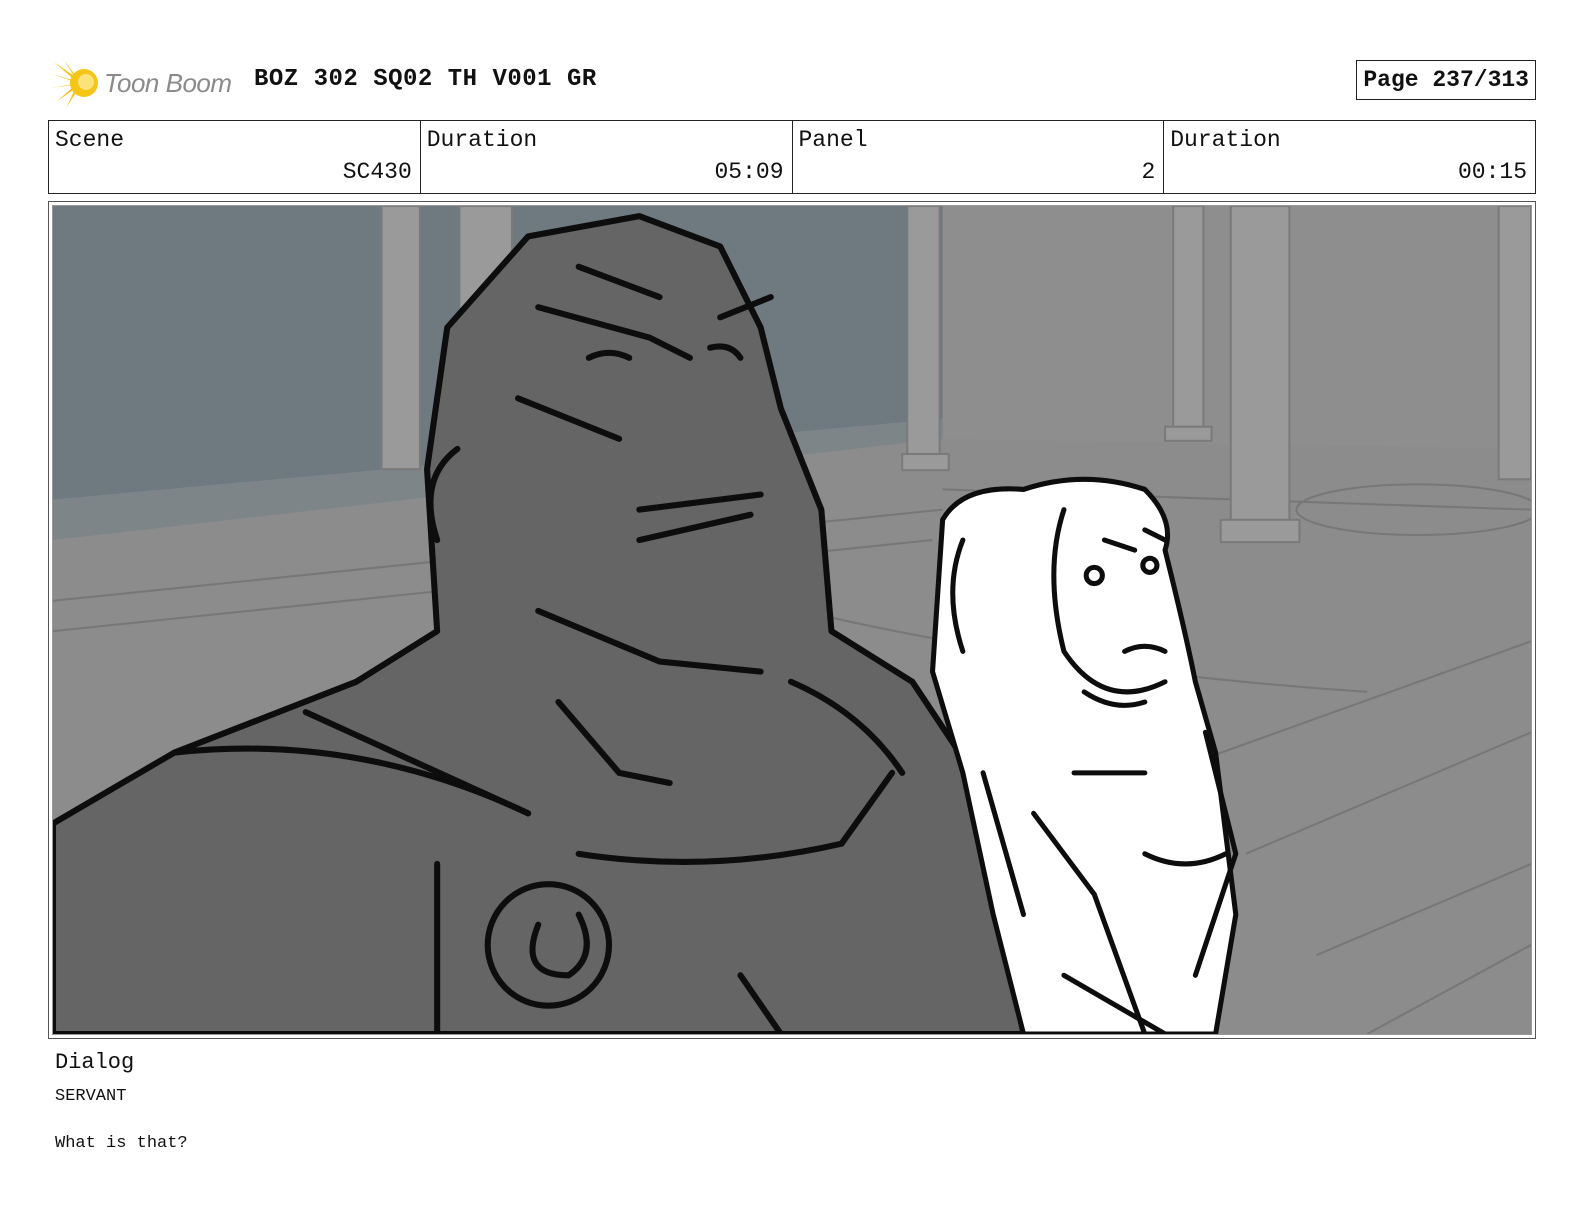 The image size is (1584, 1224). I want to click on panel-label: Panel, so click(833, 140).